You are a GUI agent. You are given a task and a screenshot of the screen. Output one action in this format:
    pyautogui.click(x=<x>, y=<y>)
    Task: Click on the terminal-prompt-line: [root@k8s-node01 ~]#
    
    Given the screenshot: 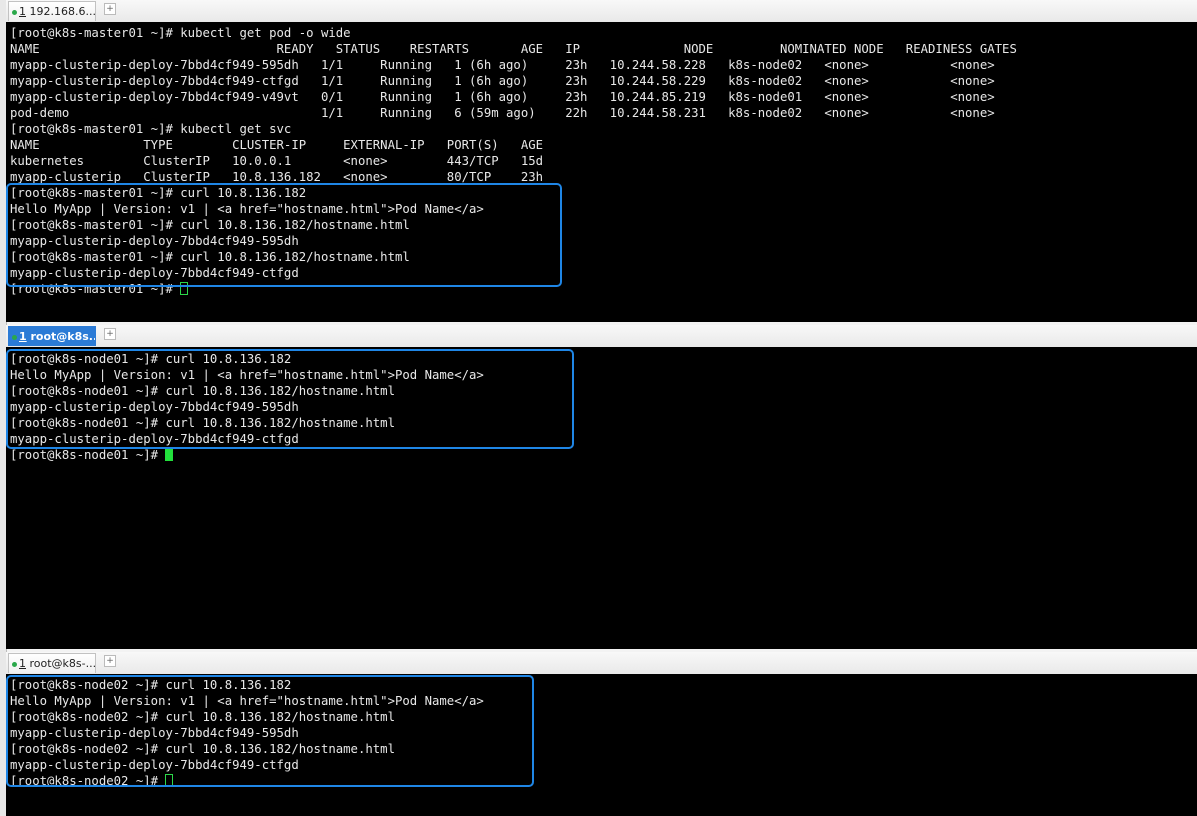 What is the action you would take?
    pyautogui.click(x=92, y=455)
    